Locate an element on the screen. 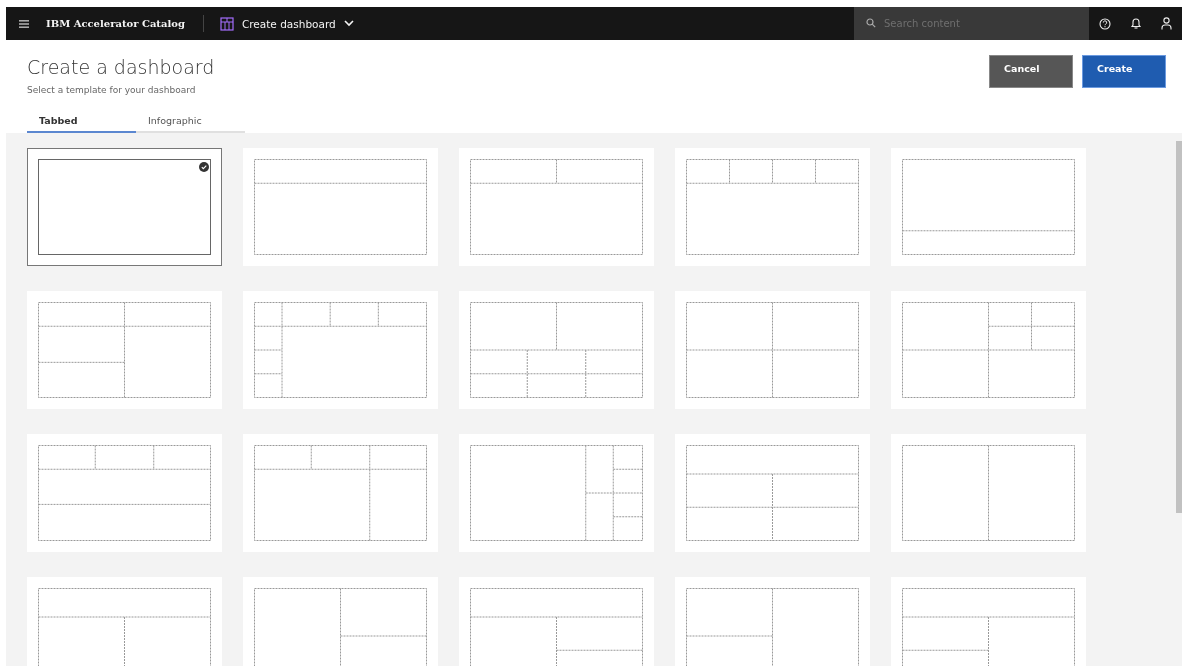 This screenshot has width=1182, height=666. page-title: Create a dashboard is located at coordinates (121, 67).